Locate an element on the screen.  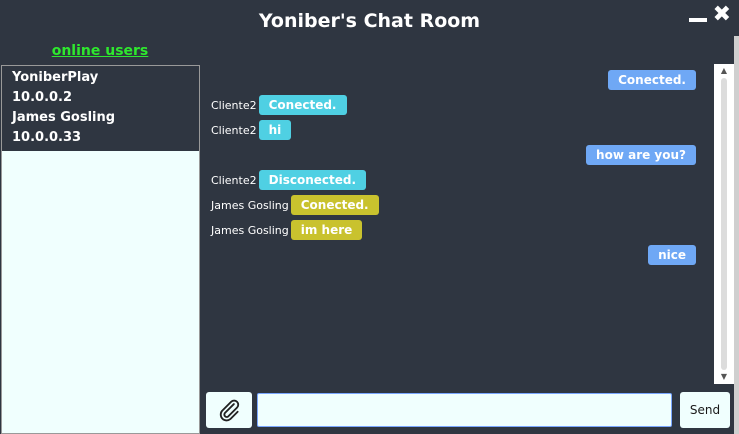
message-bubble: Disconected. is located at coordinates (312, 180).